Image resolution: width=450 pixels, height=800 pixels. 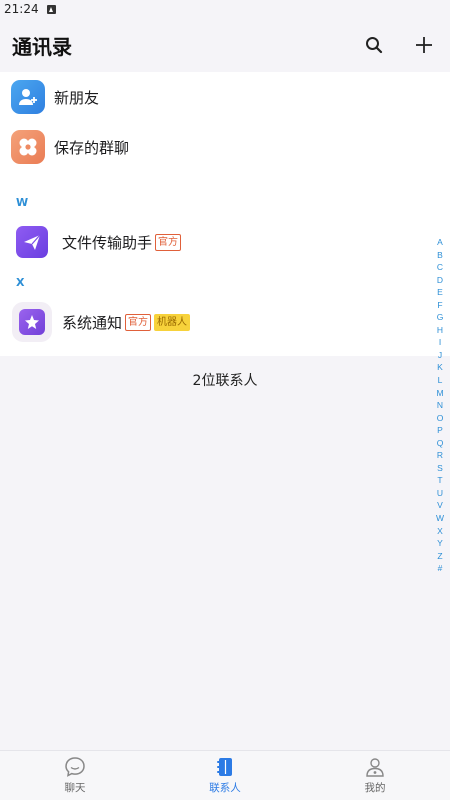 I want to click on contact-system-notice: 系统通知 官方 机器人, so click(x=225, y=326).